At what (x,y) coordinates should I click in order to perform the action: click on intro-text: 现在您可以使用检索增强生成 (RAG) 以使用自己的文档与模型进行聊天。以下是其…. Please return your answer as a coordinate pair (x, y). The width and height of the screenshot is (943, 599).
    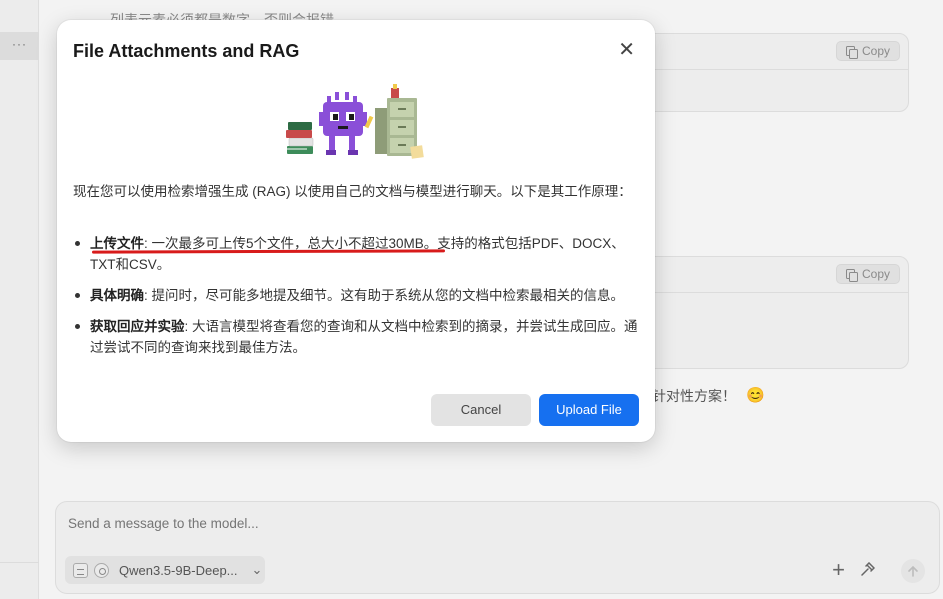
    Looking at the image, I should click on (352, 191).